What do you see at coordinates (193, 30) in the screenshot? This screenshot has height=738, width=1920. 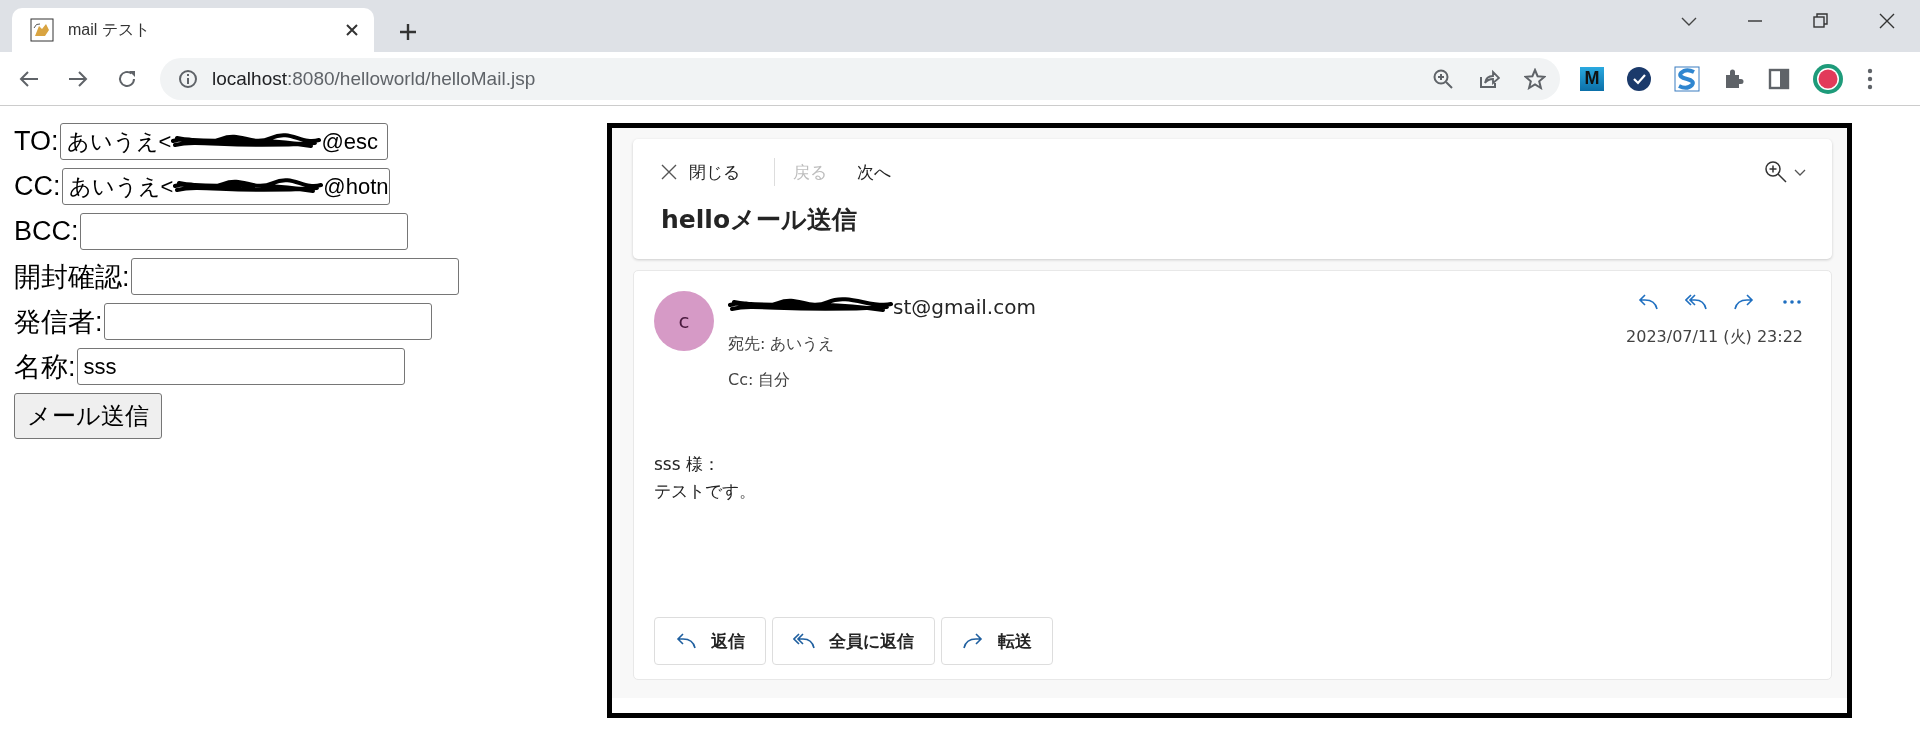 I see `browser-tab: mail テスト` at bounding box center [193, 30].